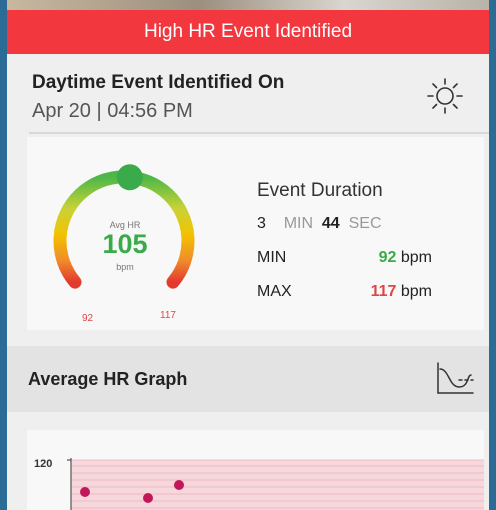 This screenshot has width=496, height=510. I want to click on min-value: 92, so click(387, 257).